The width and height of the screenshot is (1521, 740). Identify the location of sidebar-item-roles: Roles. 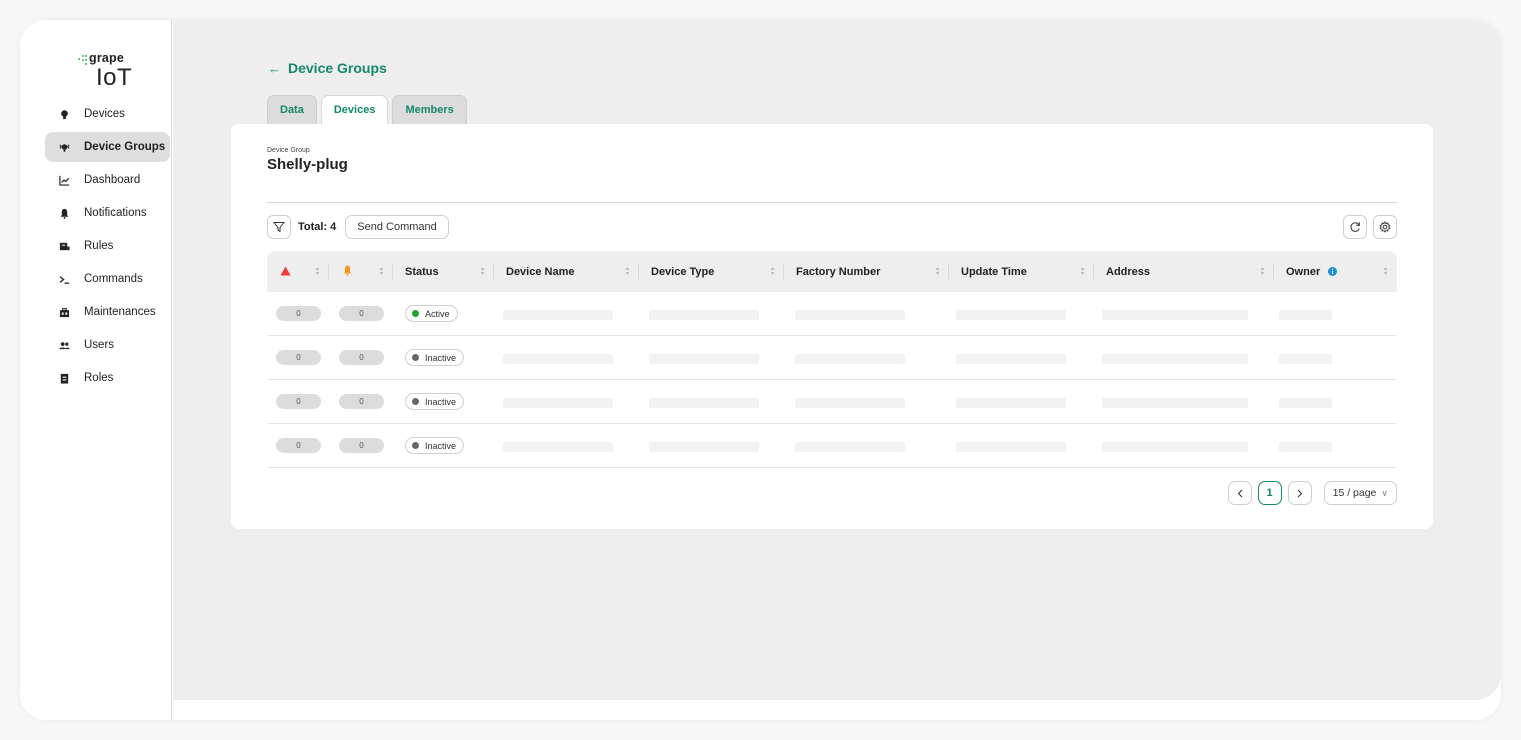
(107, 378).